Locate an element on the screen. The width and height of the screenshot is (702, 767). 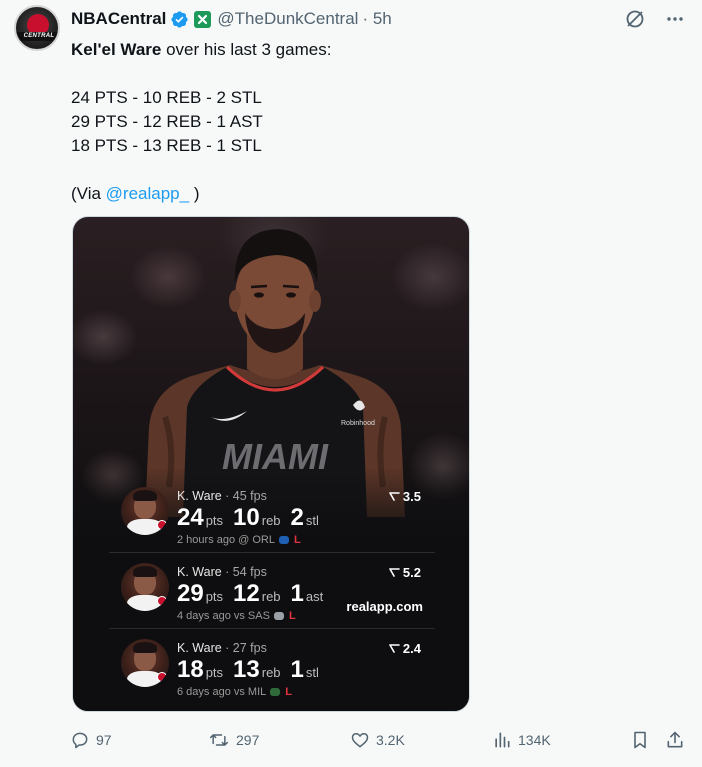
more-options-icon is located at coordinates (675, 19).